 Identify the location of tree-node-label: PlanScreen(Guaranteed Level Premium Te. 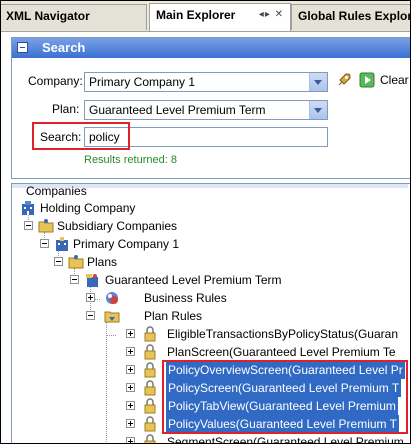
(281, 352).